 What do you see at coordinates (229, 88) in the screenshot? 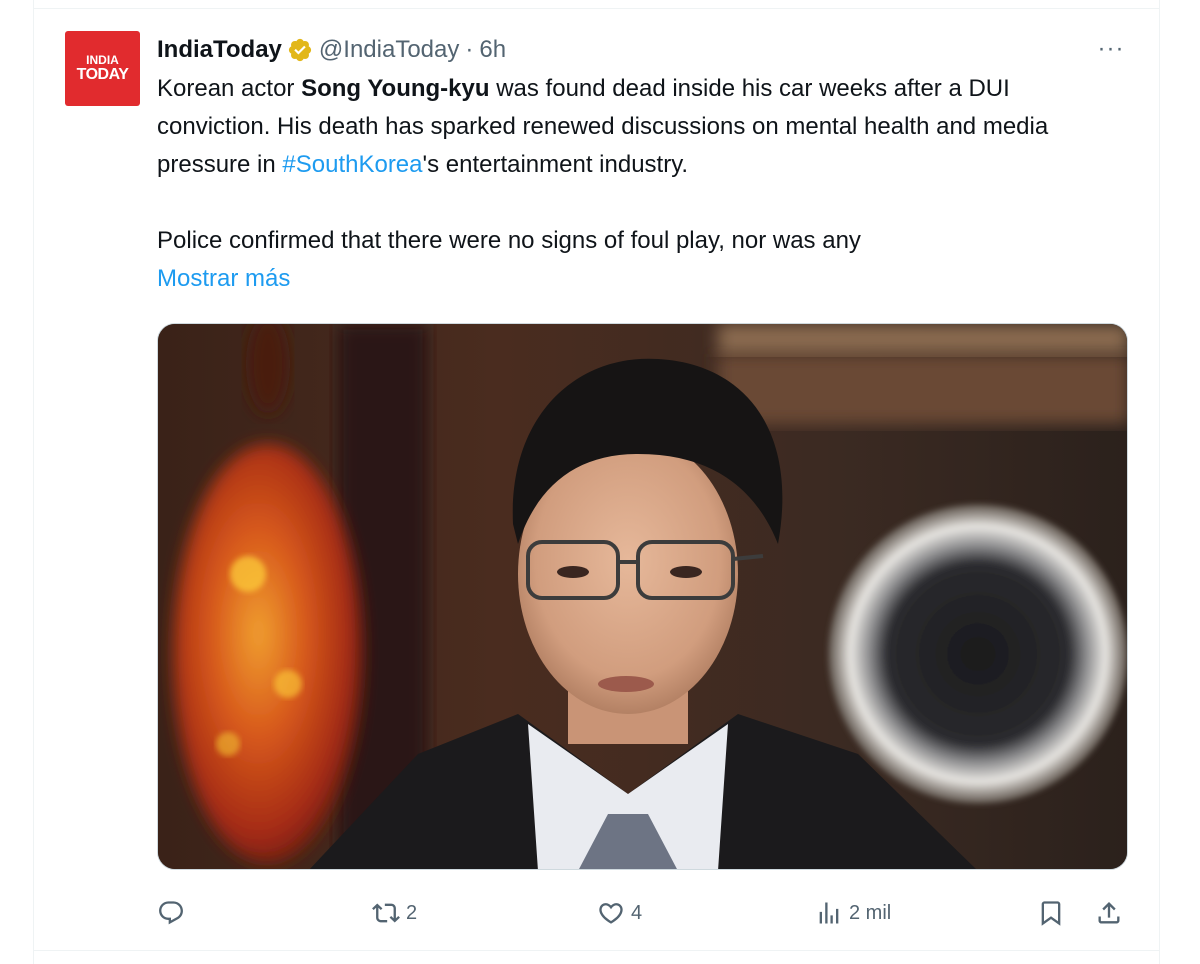
I see `text-segment: Korean actor` at bounding box center [229, 88].